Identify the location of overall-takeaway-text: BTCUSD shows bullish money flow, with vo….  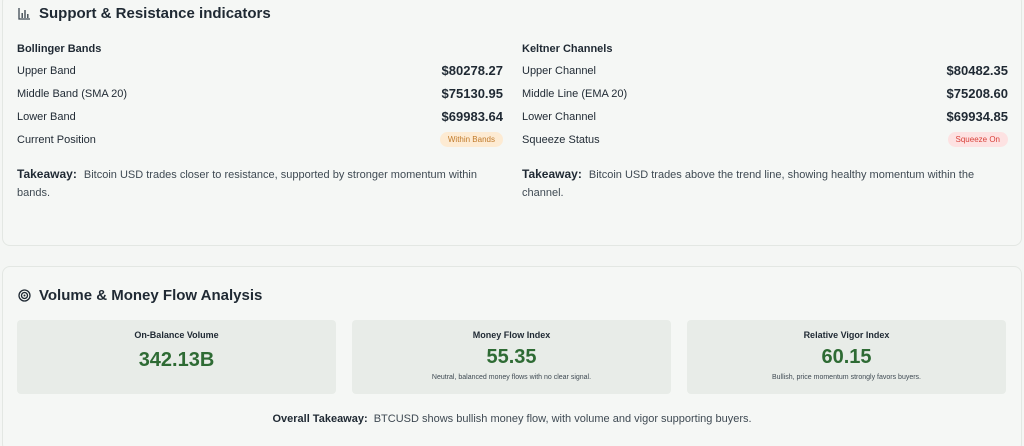
(562, 419).